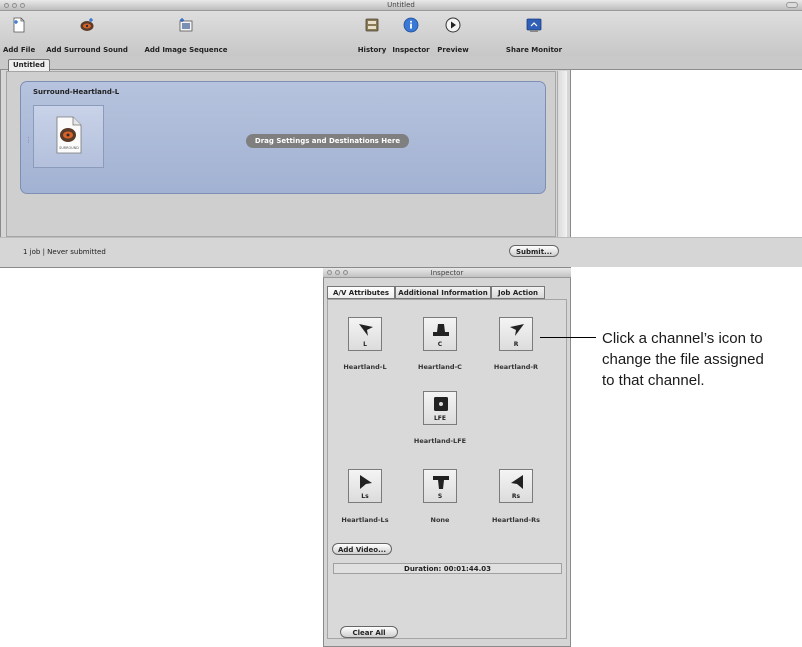 This screenshot has width=802, height=647. Describe the element at coordinates (440, 496) in the screenshot. I see `channel-s-label: S` at that location.